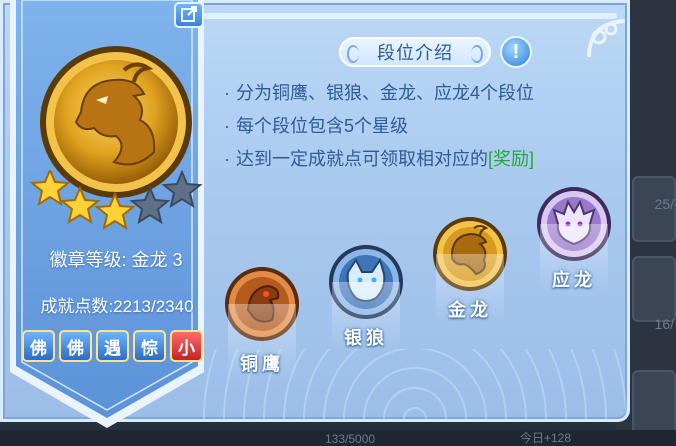 This screenshot has width=676, height=446. I want to click on badge-level-label: 徽章等级, so click(85, 260).